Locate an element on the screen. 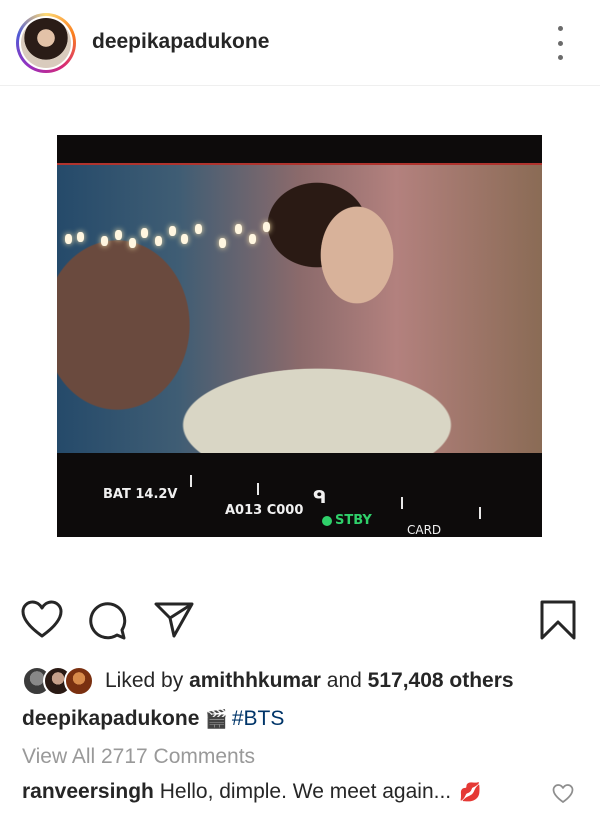 The width and height of the screenshot is (600, 816). more-icon is located at coordinates (560, 43).